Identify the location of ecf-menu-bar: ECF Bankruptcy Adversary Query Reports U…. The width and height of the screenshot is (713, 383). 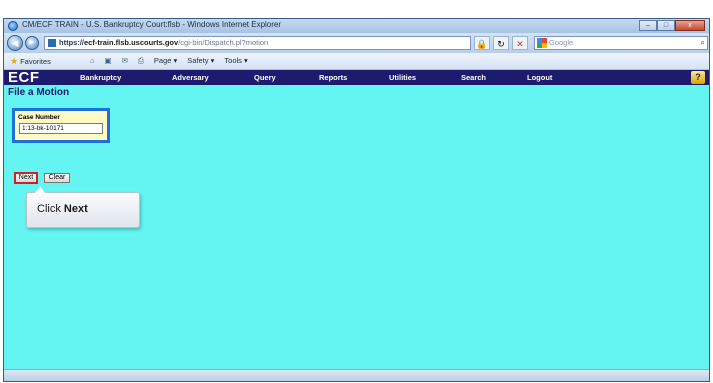
(356, 77).